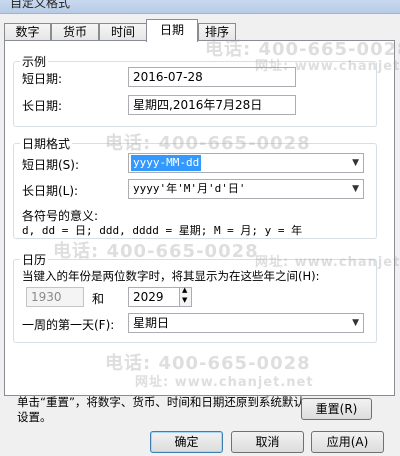 This screenshot has width=400, height=456. I want to click on spin-down-icon: ▼, so click(184, 300).